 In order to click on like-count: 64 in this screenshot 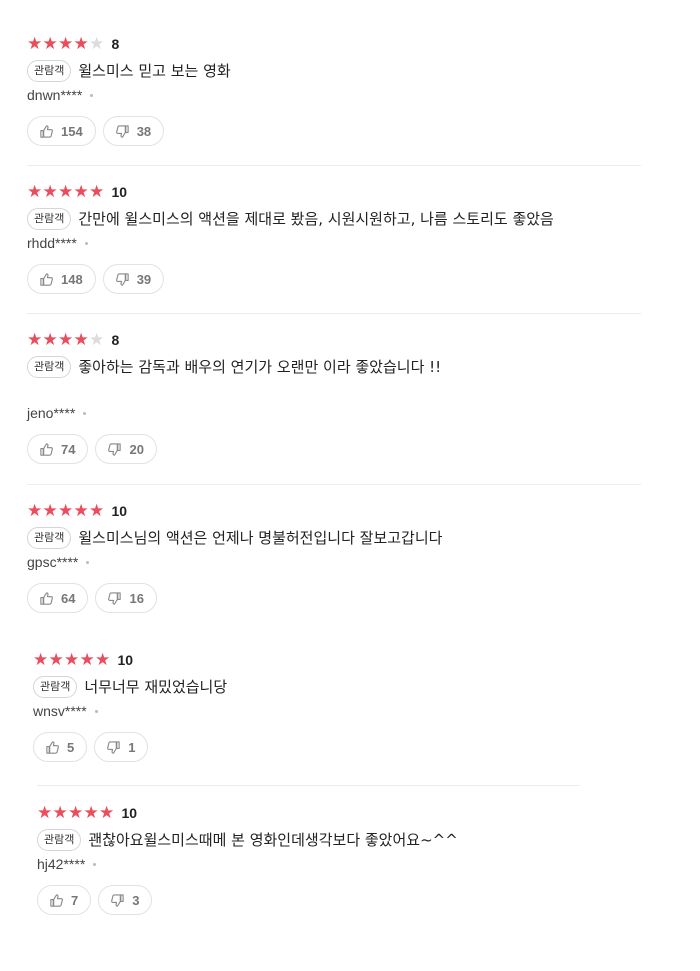, I will do `click(68, 598)`.